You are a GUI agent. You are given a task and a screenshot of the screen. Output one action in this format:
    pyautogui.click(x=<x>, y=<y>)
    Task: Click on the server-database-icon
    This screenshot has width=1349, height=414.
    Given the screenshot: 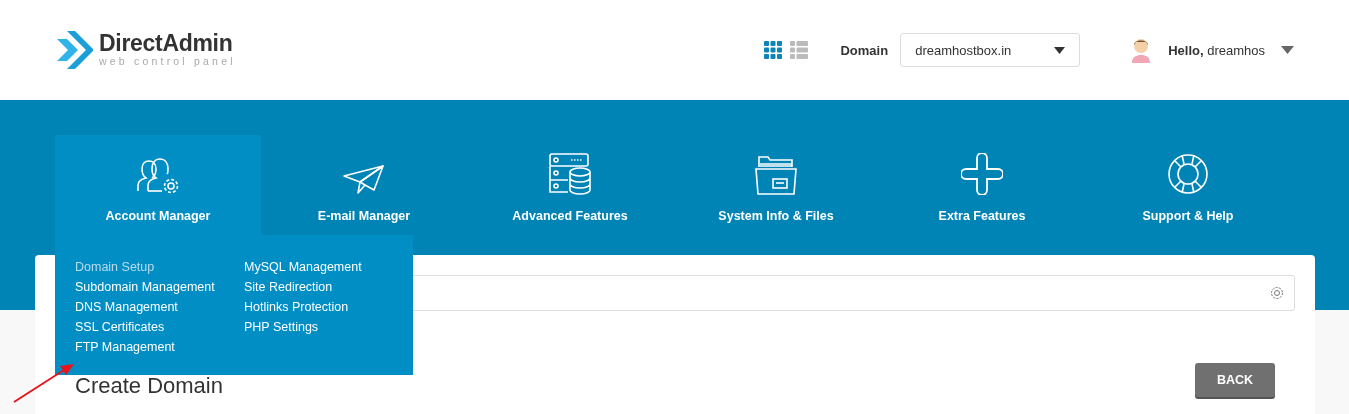 What is the action you would take?
    pyautogui.click(x=570, y=174)
    